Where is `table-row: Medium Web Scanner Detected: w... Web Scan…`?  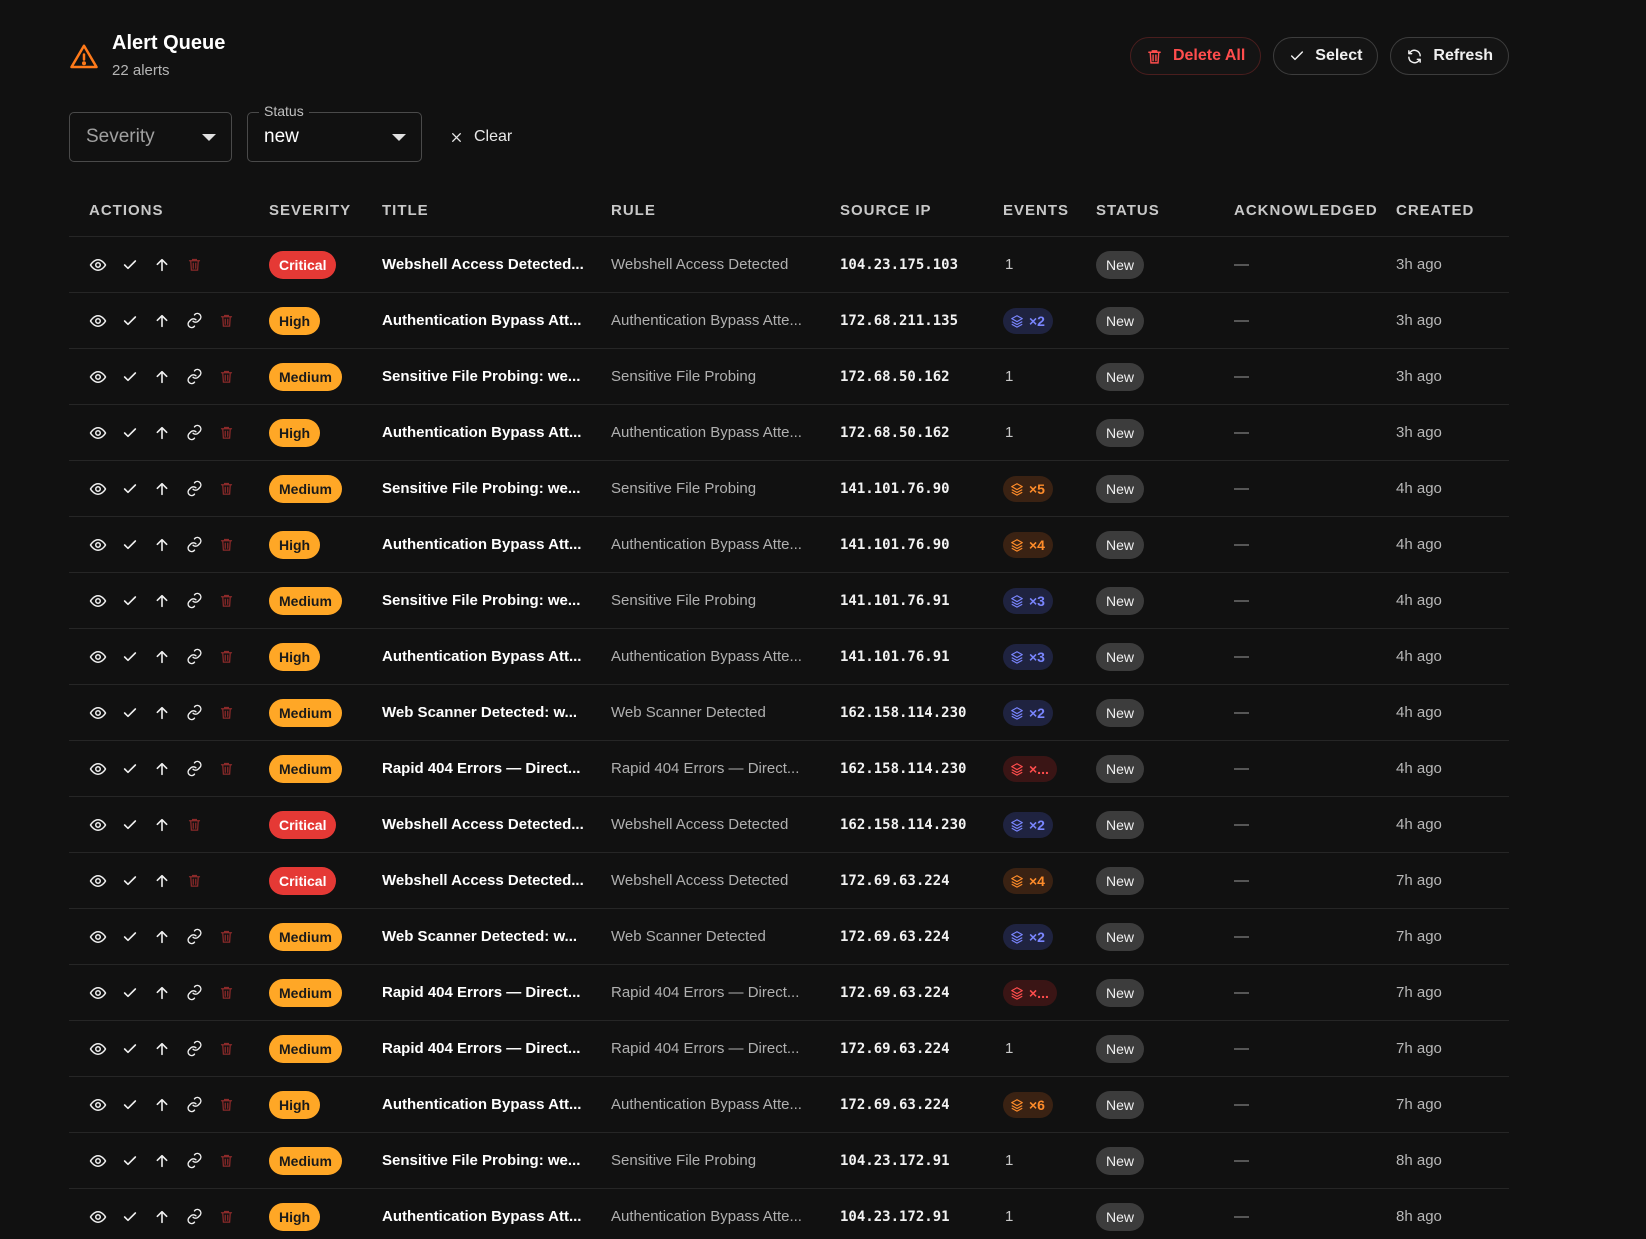 table-row: Medium Web Scanner Detected: w... Web Scan… is located at coordinates (789, 937).